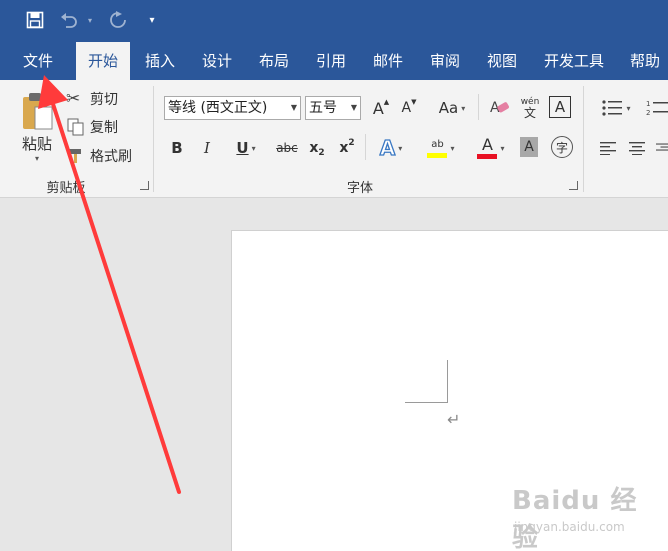  I want to click on character-border-icon: A, so click(560, 107).